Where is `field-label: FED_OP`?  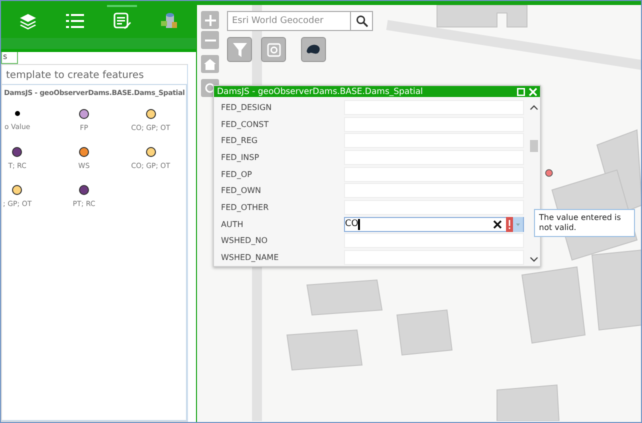 field-label: FED_OP is located at coordinates (236, 174).